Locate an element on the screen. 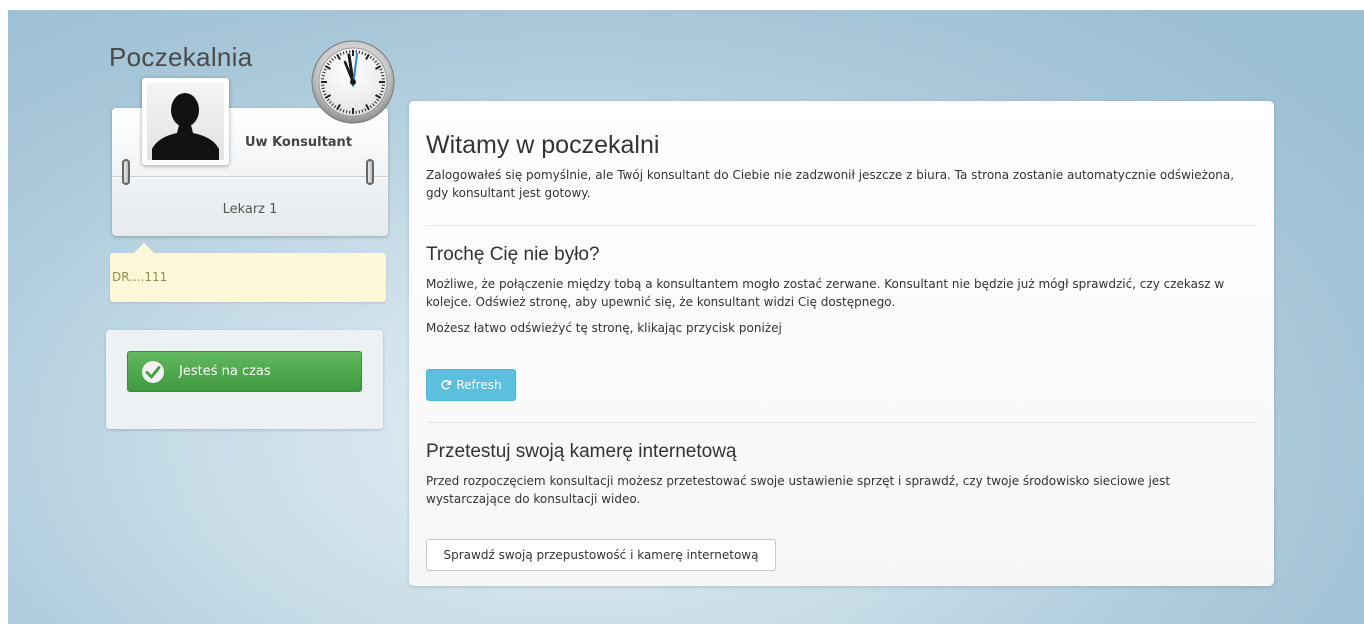 The height and width of the screenshot is (624, 1364). patient-code-note: DR....111 is located at coordinates (248, 272).